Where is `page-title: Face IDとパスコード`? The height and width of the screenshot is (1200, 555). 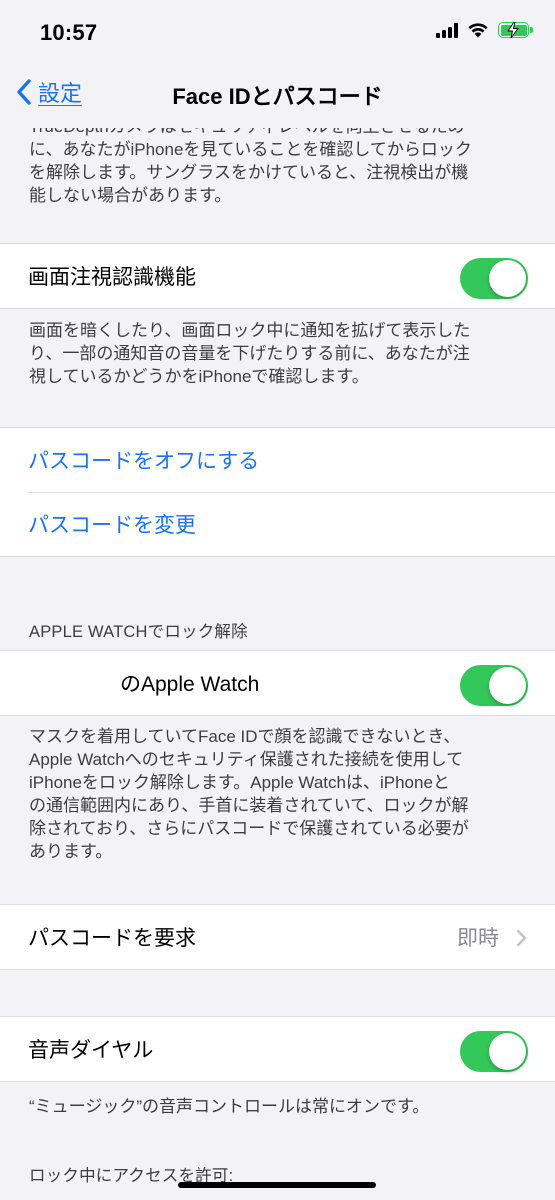
page-title: Face IDとパスコード is located at coordinates (277, 96).